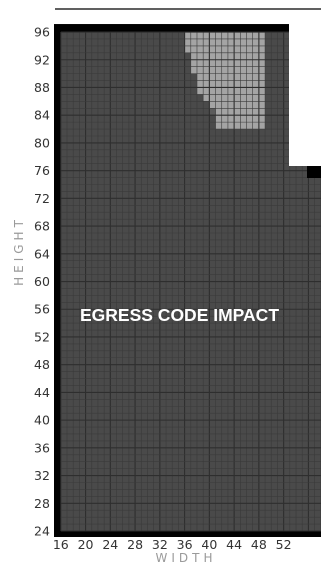 Image resolution: width=321 pixels, height=571 pixels. Describe the element at coordinates (259, 544) in the screenshot. I see `x-tick-label: 48` at that location.